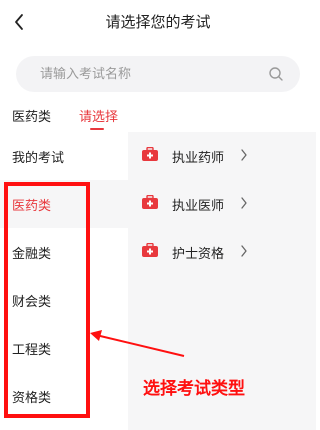  What do you see at coordinates (198, 206) in the screenshot?
I see `exam-label: 执业医师` at bounding box center [198, 206].